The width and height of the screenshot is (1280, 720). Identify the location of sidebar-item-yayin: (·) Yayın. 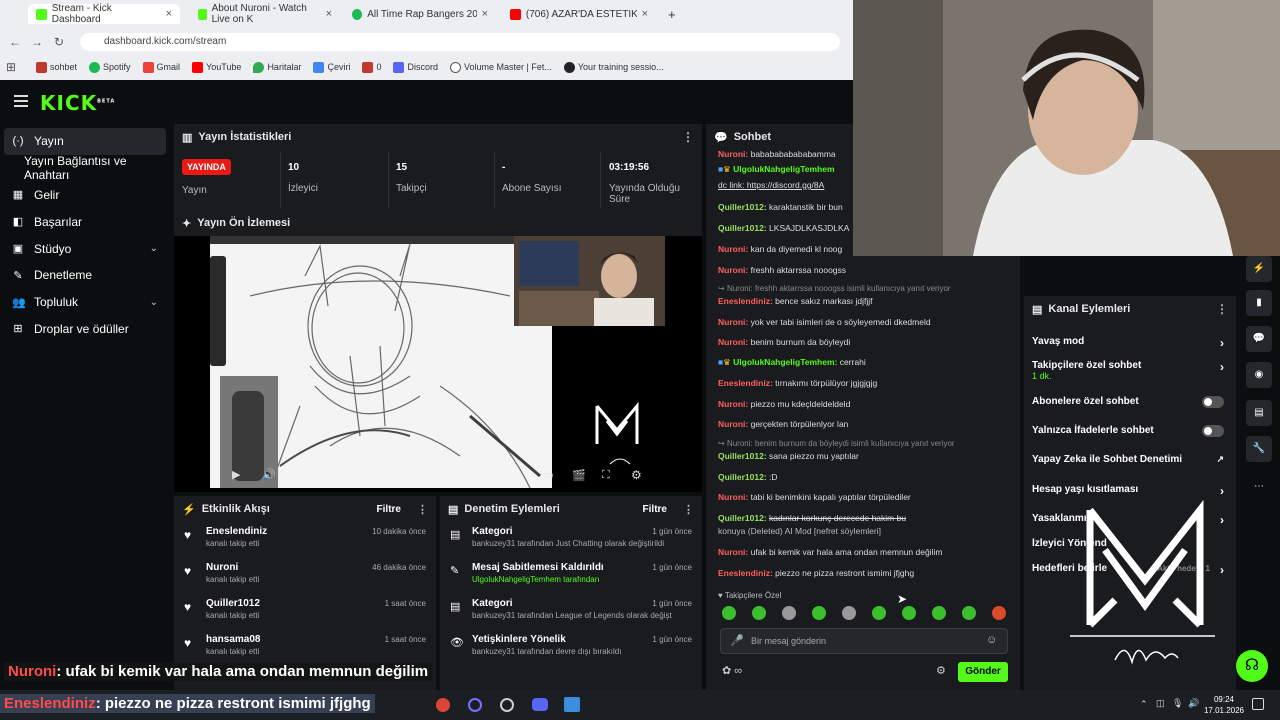
(85, 141).